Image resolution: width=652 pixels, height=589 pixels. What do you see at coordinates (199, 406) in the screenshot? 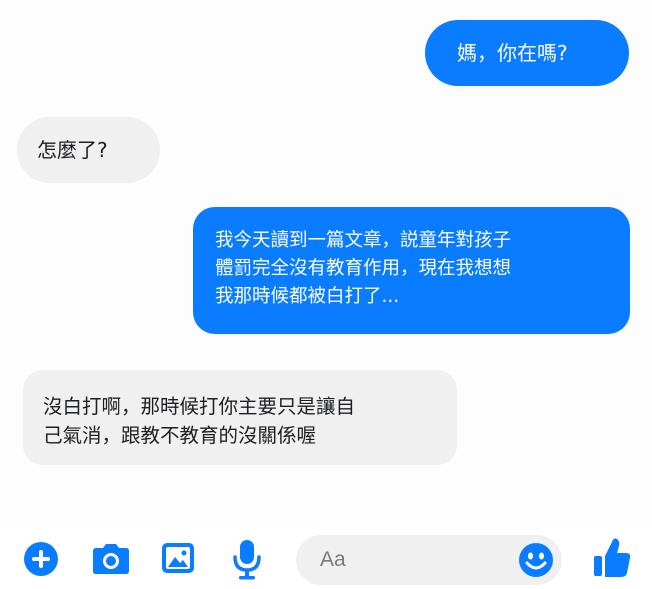
I see `message-line: 沒白打啊，那時候打你主要只是讓自` at bounding box center [199, 406].